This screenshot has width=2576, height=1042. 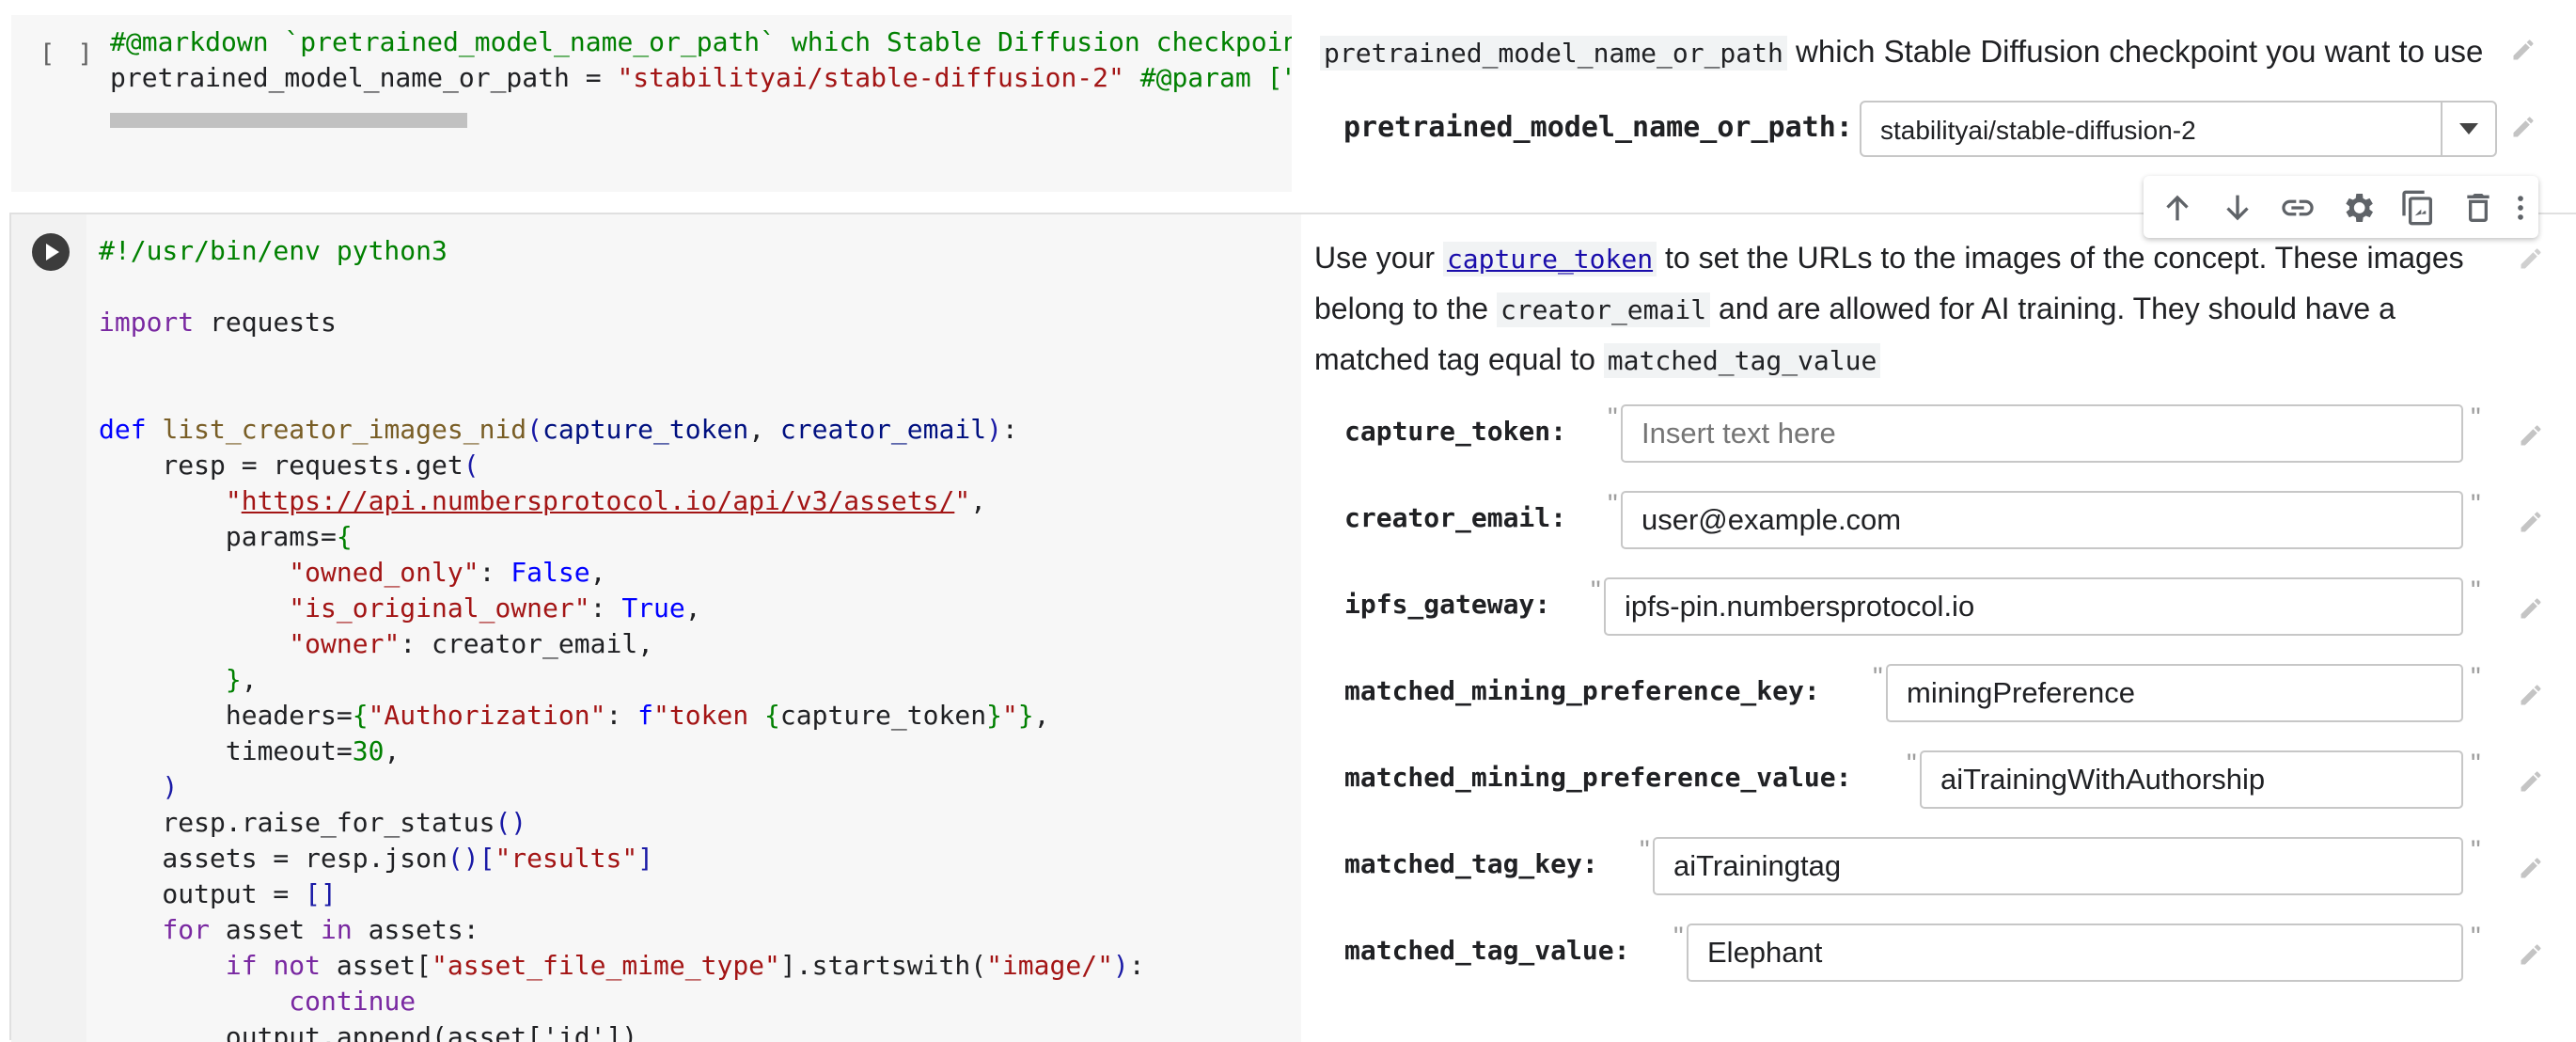 I want to click on field-label: matched_mining_preference_key:, so click(x=1582, y=691).